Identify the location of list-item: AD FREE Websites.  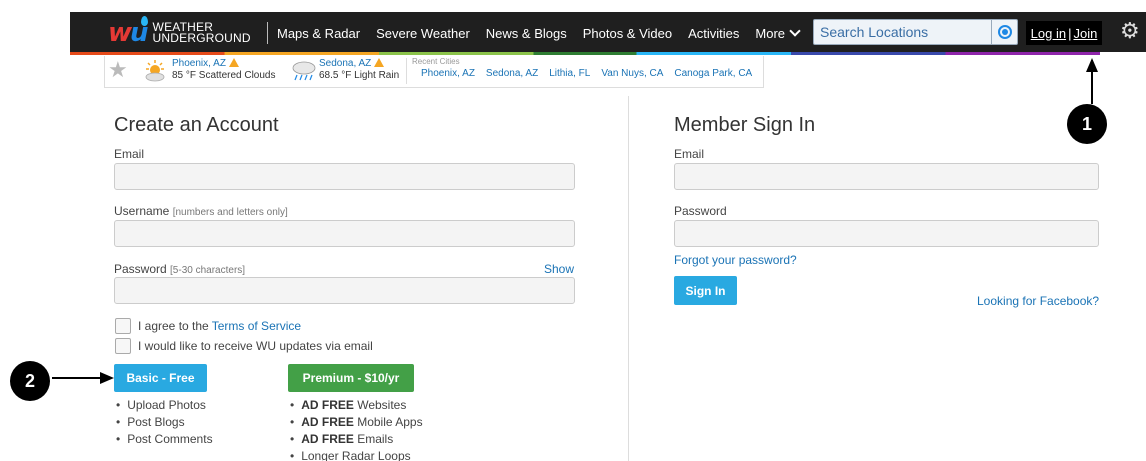
(356, 405).